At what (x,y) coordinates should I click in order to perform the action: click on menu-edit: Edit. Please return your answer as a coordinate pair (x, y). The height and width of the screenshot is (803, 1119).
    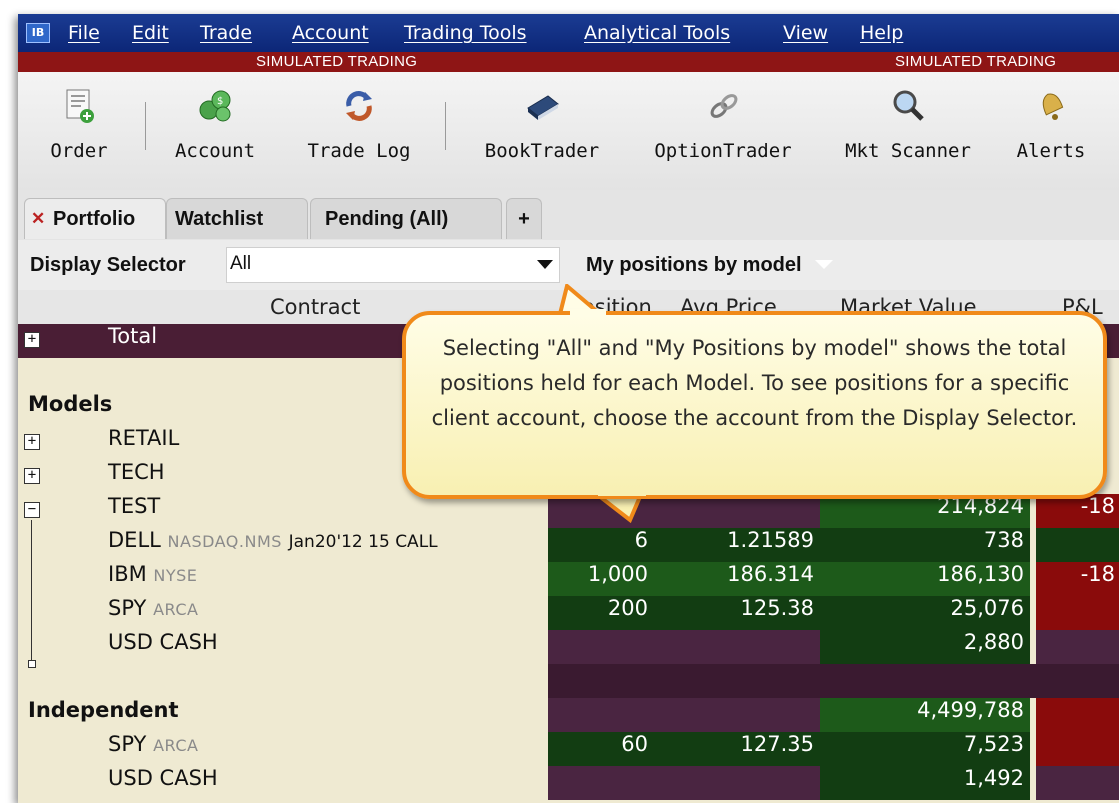
    Looking at the image, I should click on (150, 33).